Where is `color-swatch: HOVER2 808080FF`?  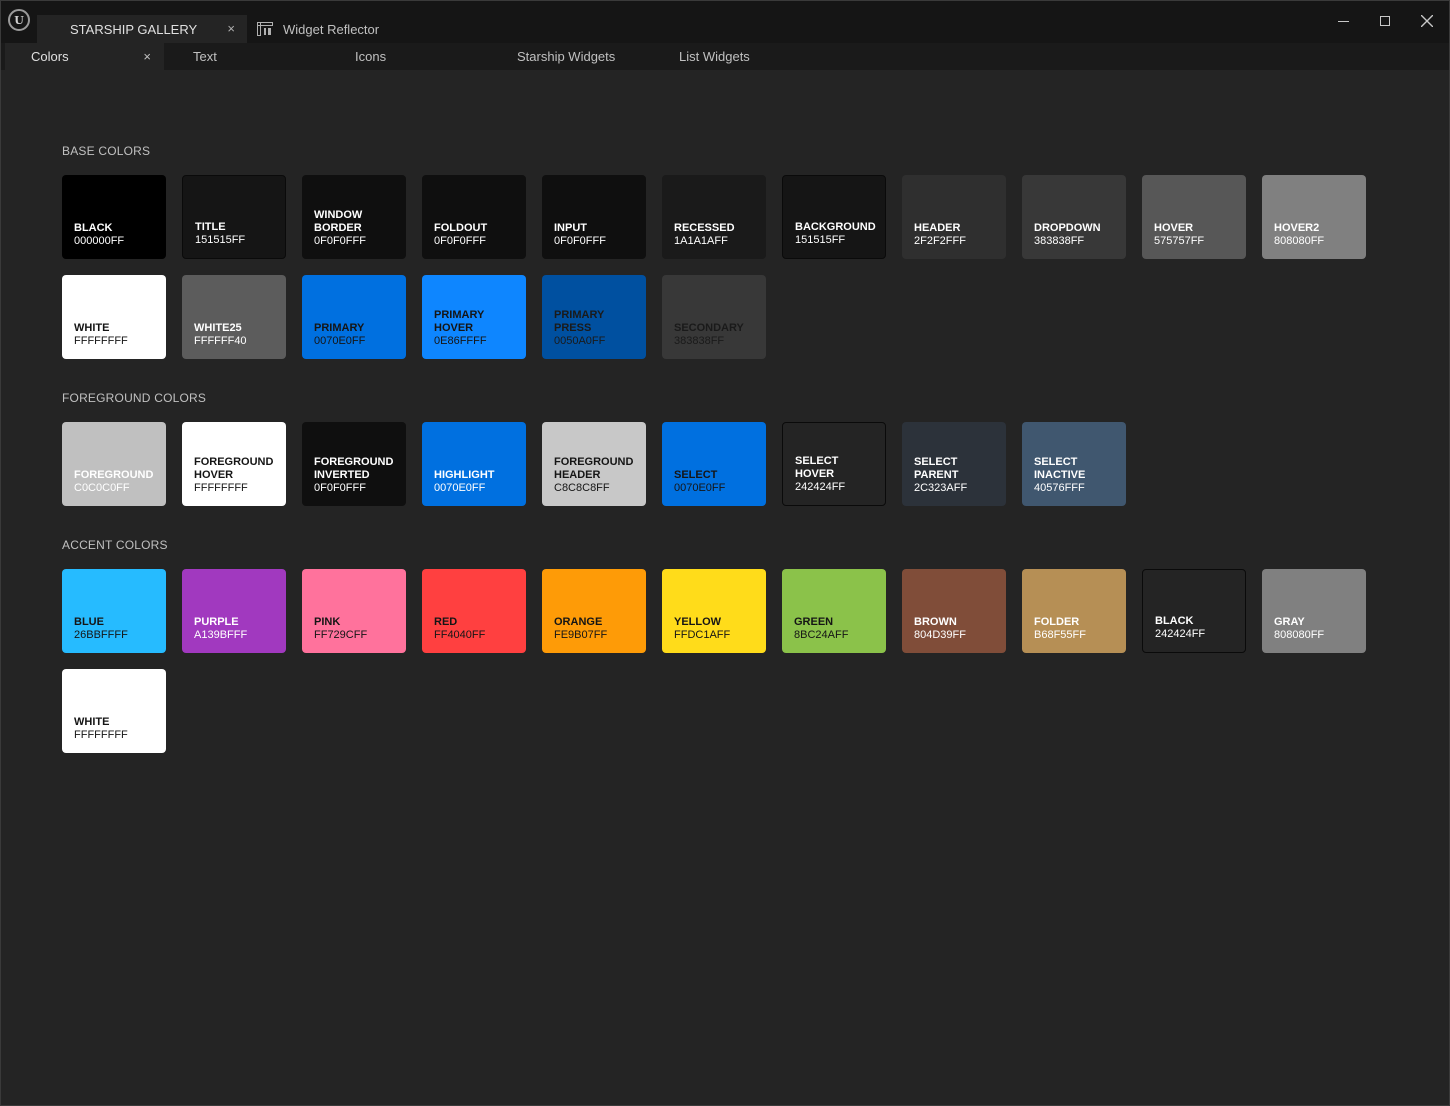
color-swatch: HOVER2 808080FF is located at coordinates (1314, 217).